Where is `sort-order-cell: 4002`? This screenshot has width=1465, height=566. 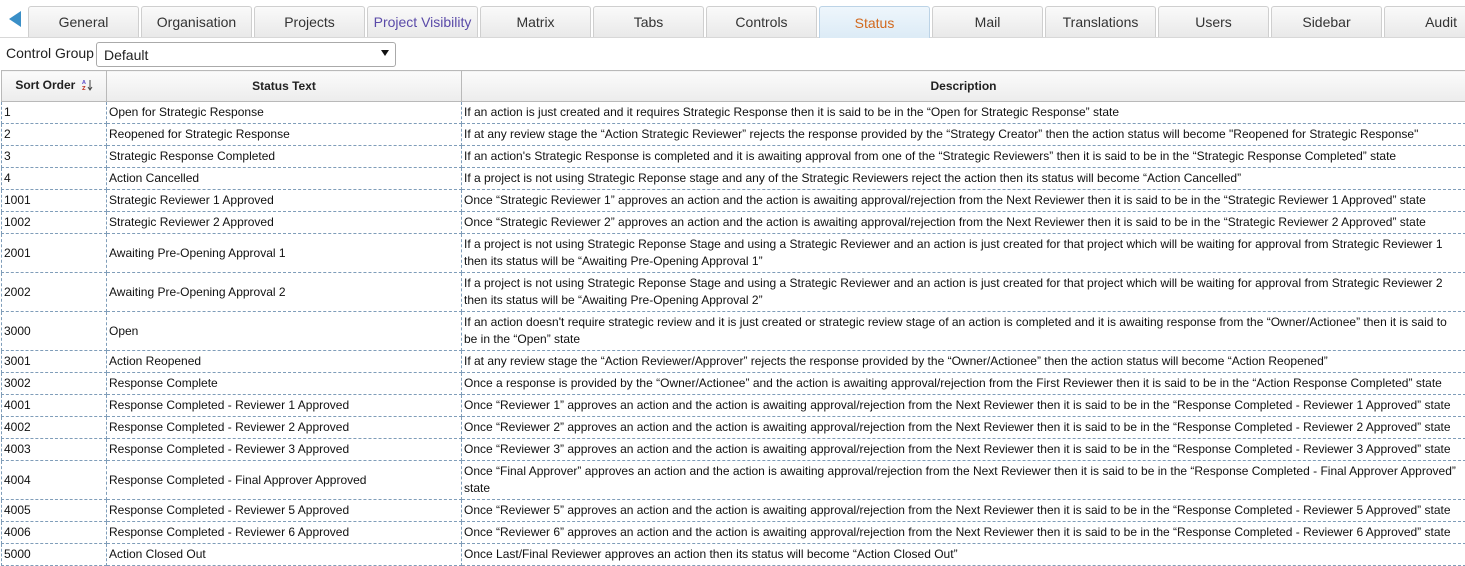 sort-order-cell: 4002 is located at coordinates (54, 427).